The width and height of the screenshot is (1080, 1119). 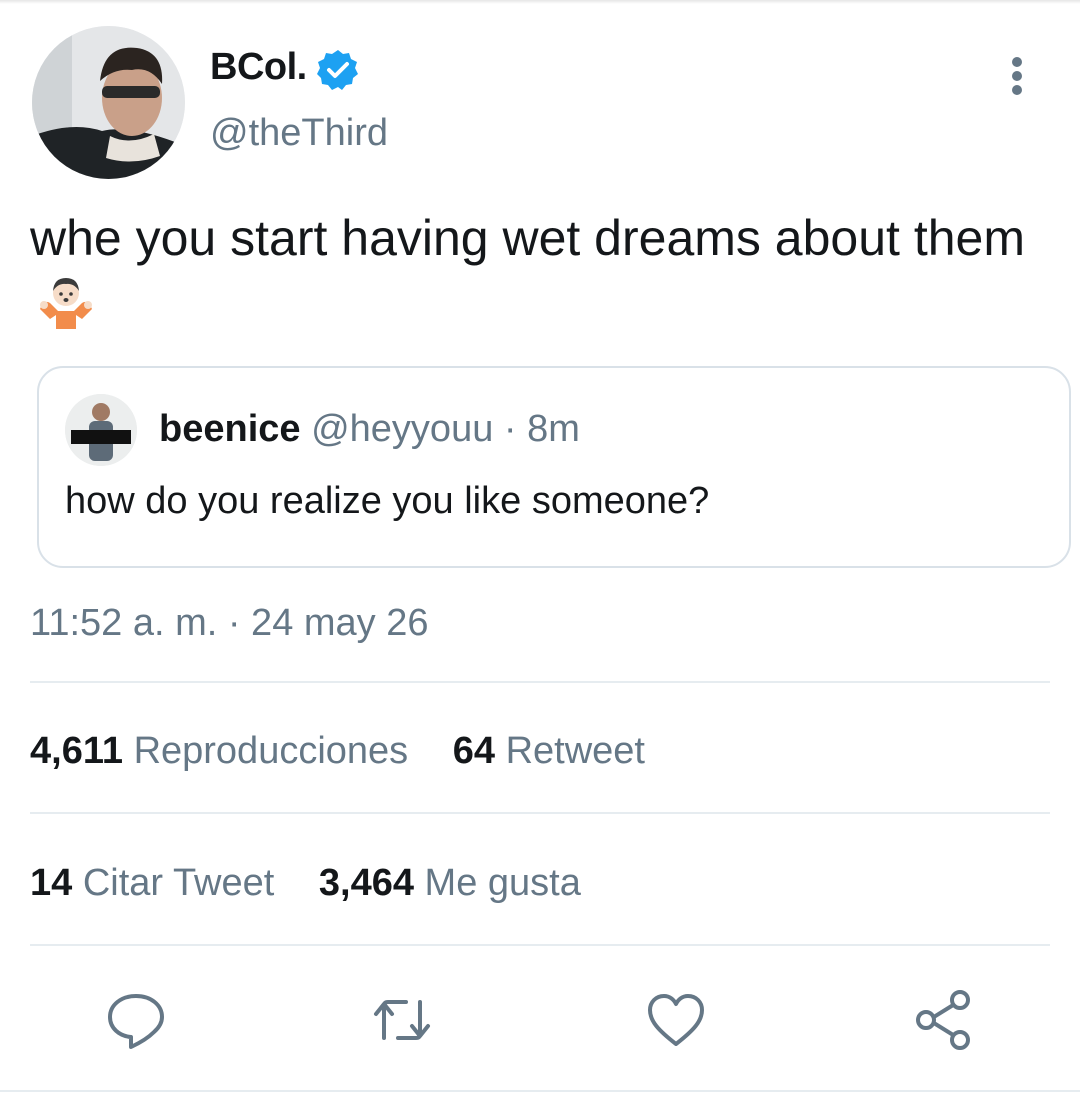 I want to click on stats-row-1: 4,611 Reproducciones 64 Retweet, so click(x=354, y=751).